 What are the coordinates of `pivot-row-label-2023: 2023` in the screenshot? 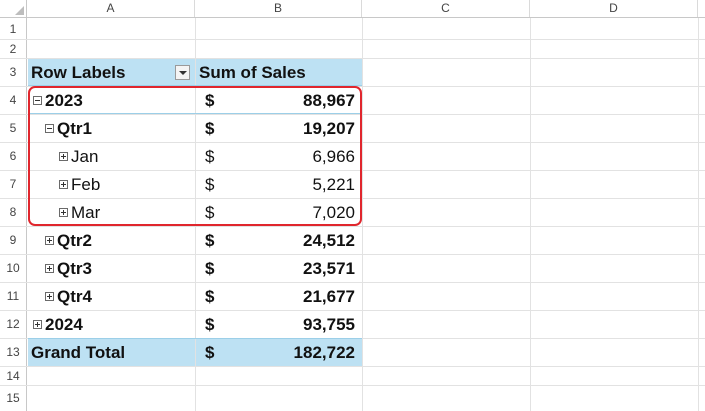 It's located at (111, 100).